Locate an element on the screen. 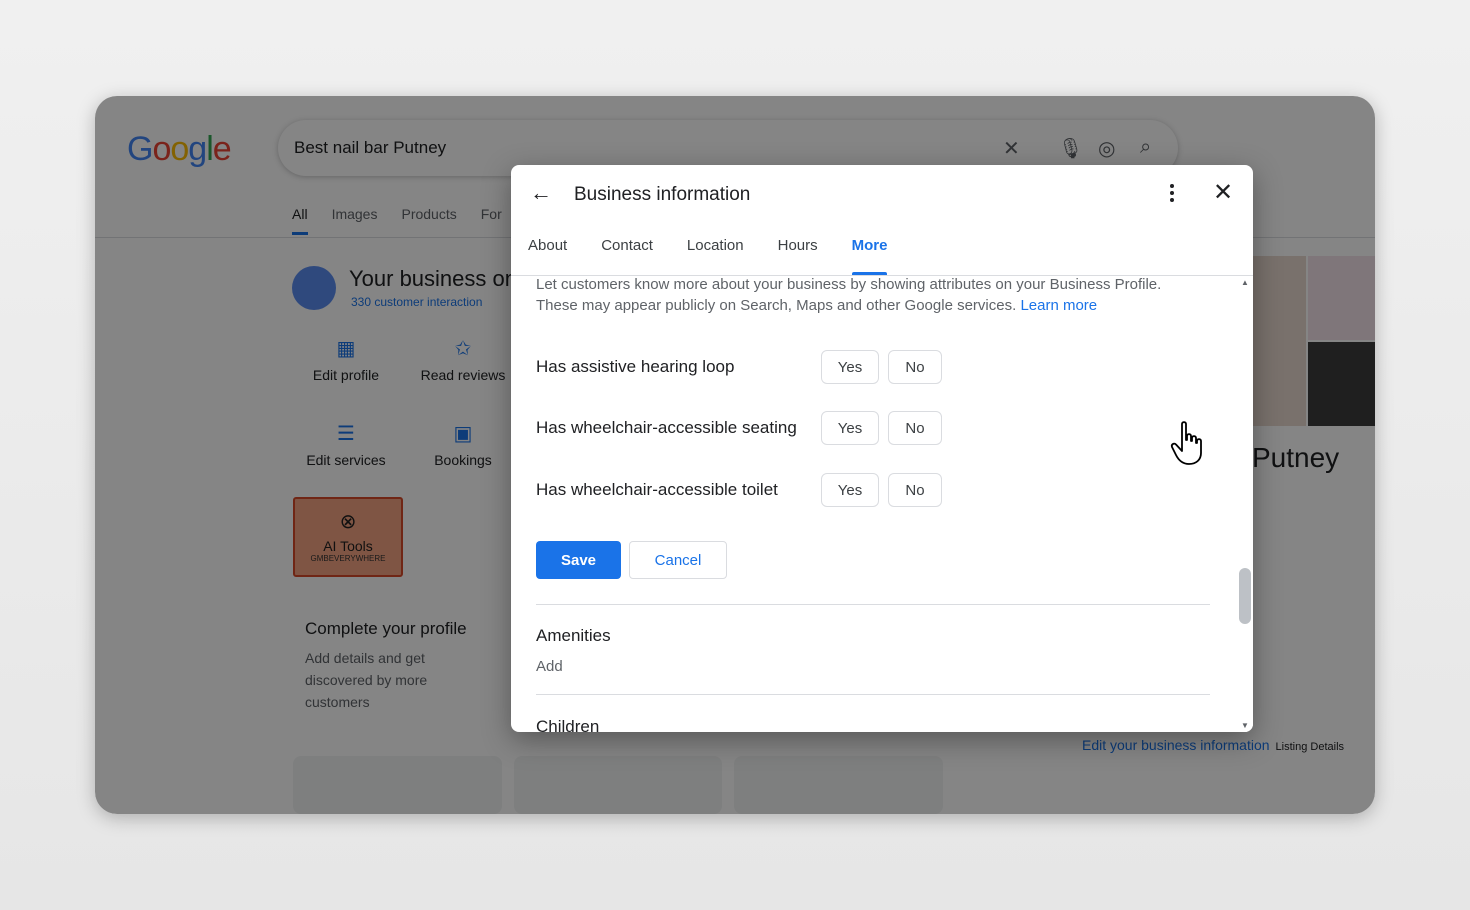  scroll-up-arrow-icon: ▲ is located at coordinates (1245, 282).